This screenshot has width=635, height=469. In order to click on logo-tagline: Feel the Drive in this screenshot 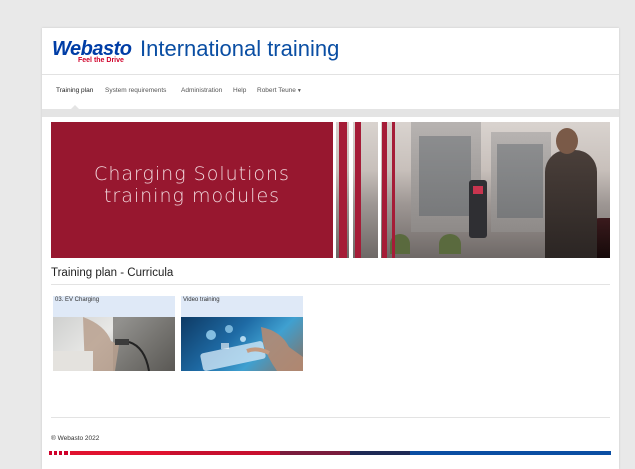, I will do `click(101, 60)`.